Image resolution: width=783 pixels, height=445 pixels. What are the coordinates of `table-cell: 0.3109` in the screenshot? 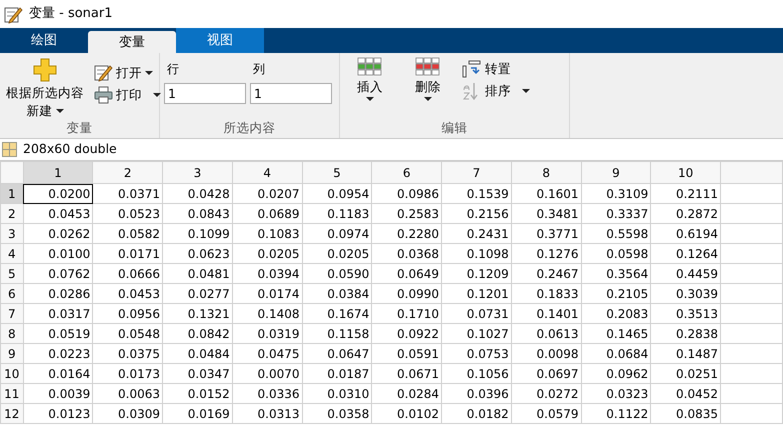 It's located at (616, 194).